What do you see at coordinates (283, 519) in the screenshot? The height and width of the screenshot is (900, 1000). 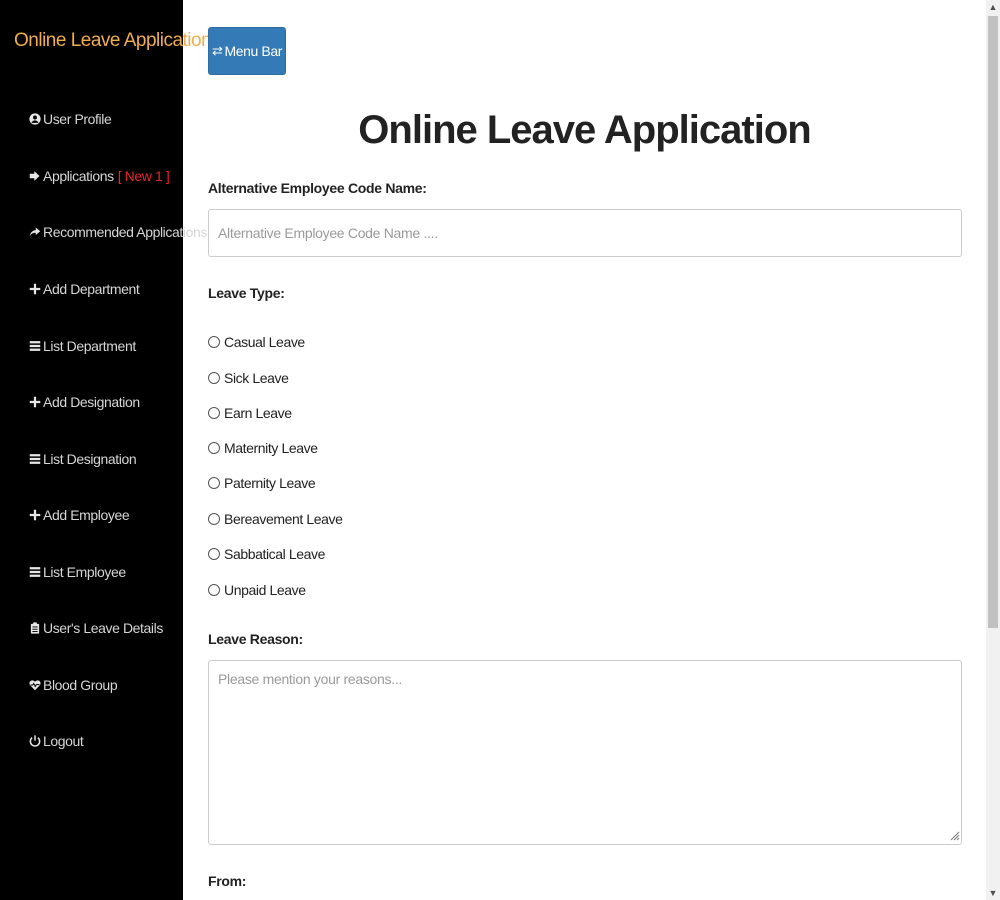 I see `leave-type-option-label: Bereavement Leave` at bounding box center [283, 519].